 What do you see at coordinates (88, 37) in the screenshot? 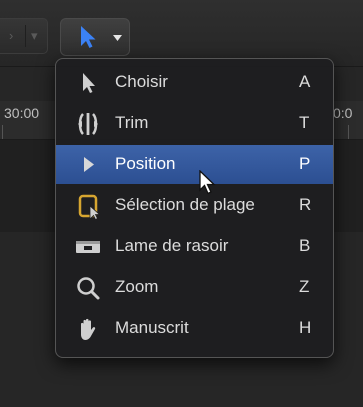
I see `arrow-pointer-icon` at bounding box center [88, 37].